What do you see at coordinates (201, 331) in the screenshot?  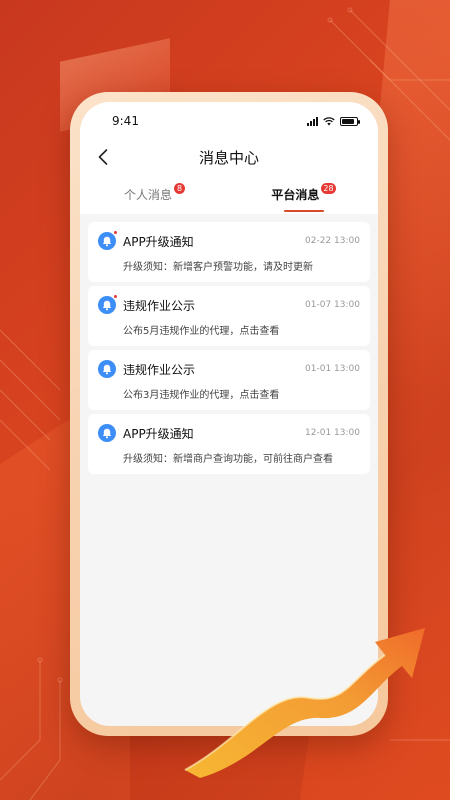 I see `message-description: 公布5月违规作业的代理，点击查看` at bounding box center [201, 331].